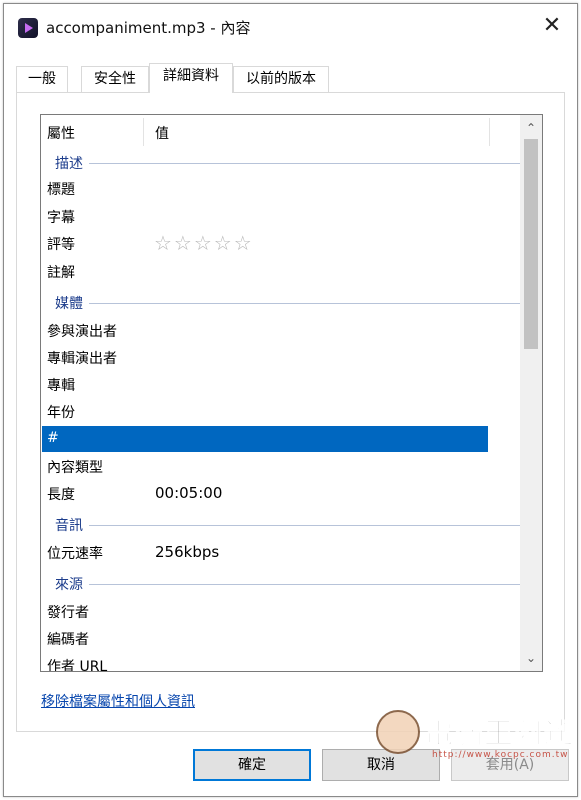 This screenshot has width=581, height=800. I want to click on cancel-button: 取消, so click(381, 765).